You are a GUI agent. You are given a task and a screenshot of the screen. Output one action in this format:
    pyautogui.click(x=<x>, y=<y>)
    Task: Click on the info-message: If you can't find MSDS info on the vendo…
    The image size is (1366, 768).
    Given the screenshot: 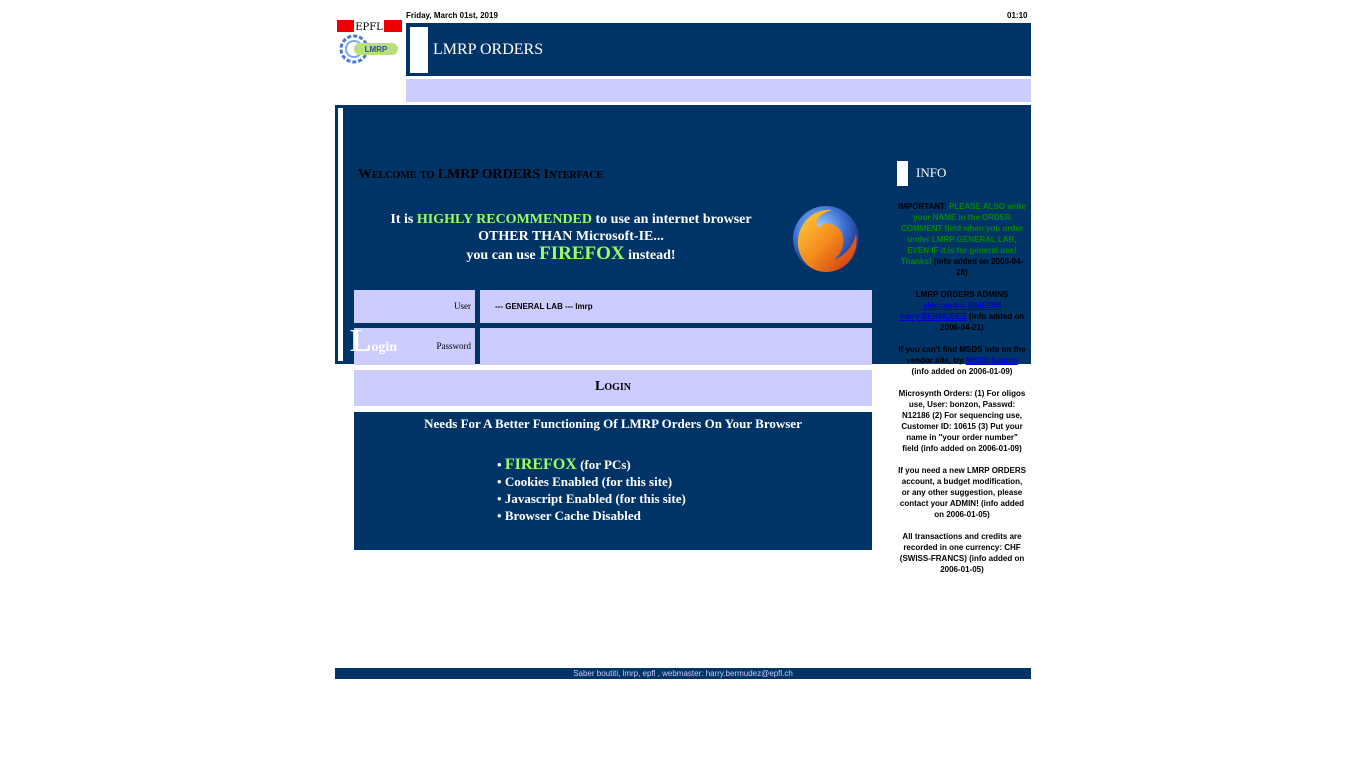 What is the action you would take?
    pyautogui.click(x=962, y=360)
    